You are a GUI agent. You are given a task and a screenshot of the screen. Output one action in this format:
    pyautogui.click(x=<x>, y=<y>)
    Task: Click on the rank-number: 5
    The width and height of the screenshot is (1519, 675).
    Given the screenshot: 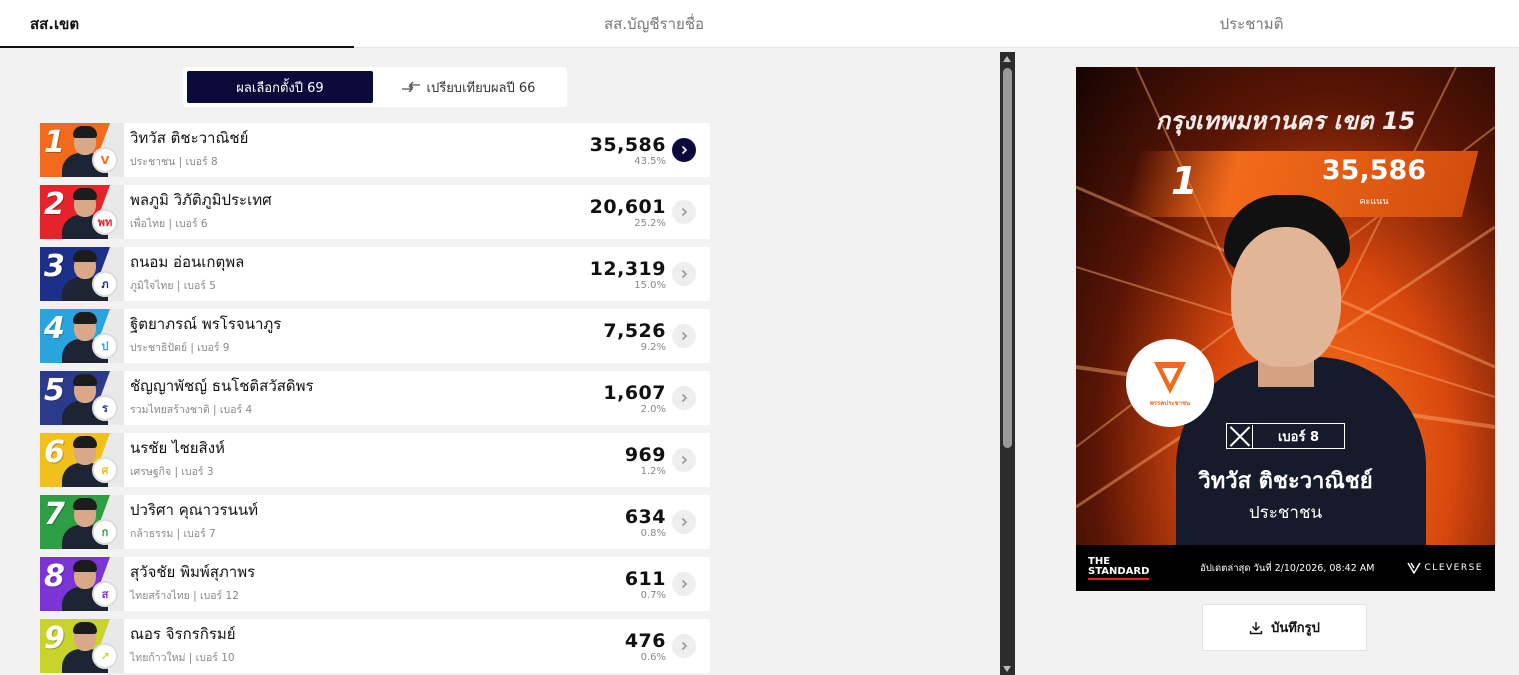 What is the action you would take?
    pyautogui.click(x=54, y=390)
    